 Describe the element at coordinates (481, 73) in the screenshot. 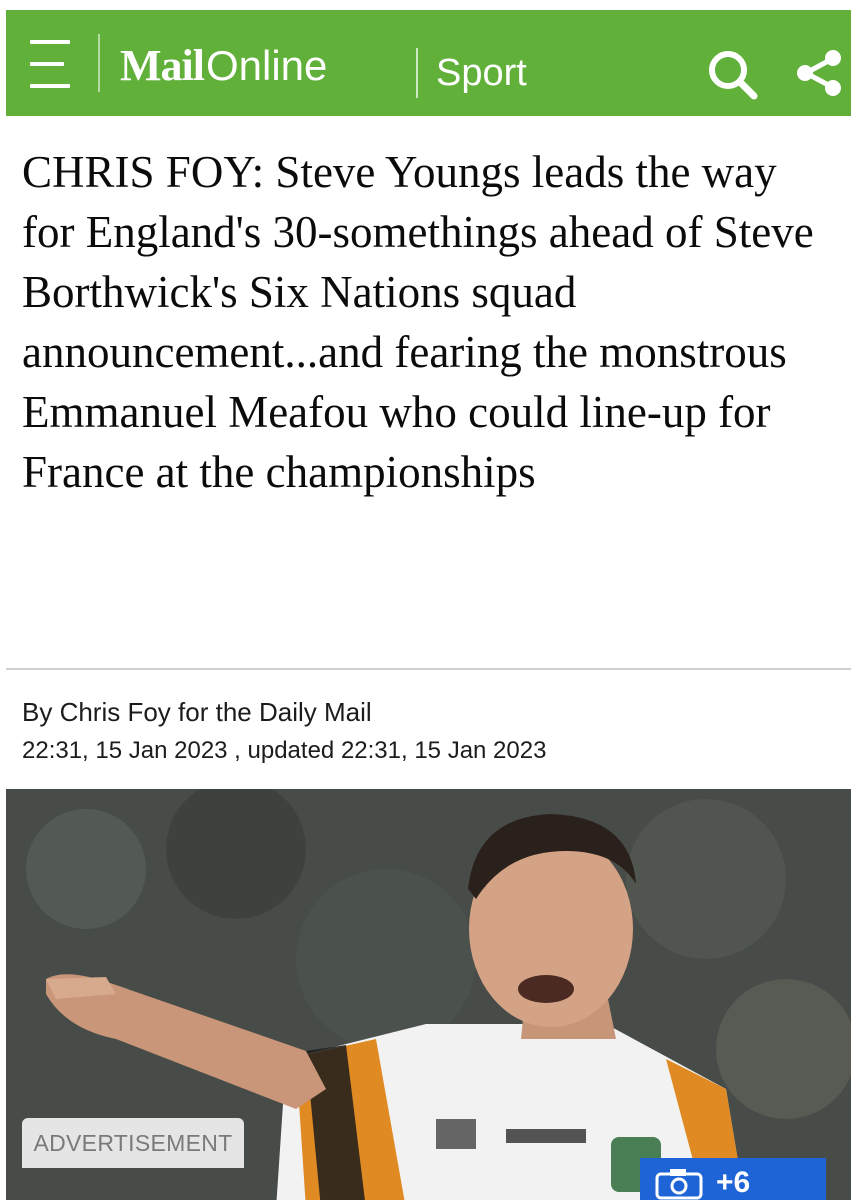

I see `section-label: Sport` at that location.